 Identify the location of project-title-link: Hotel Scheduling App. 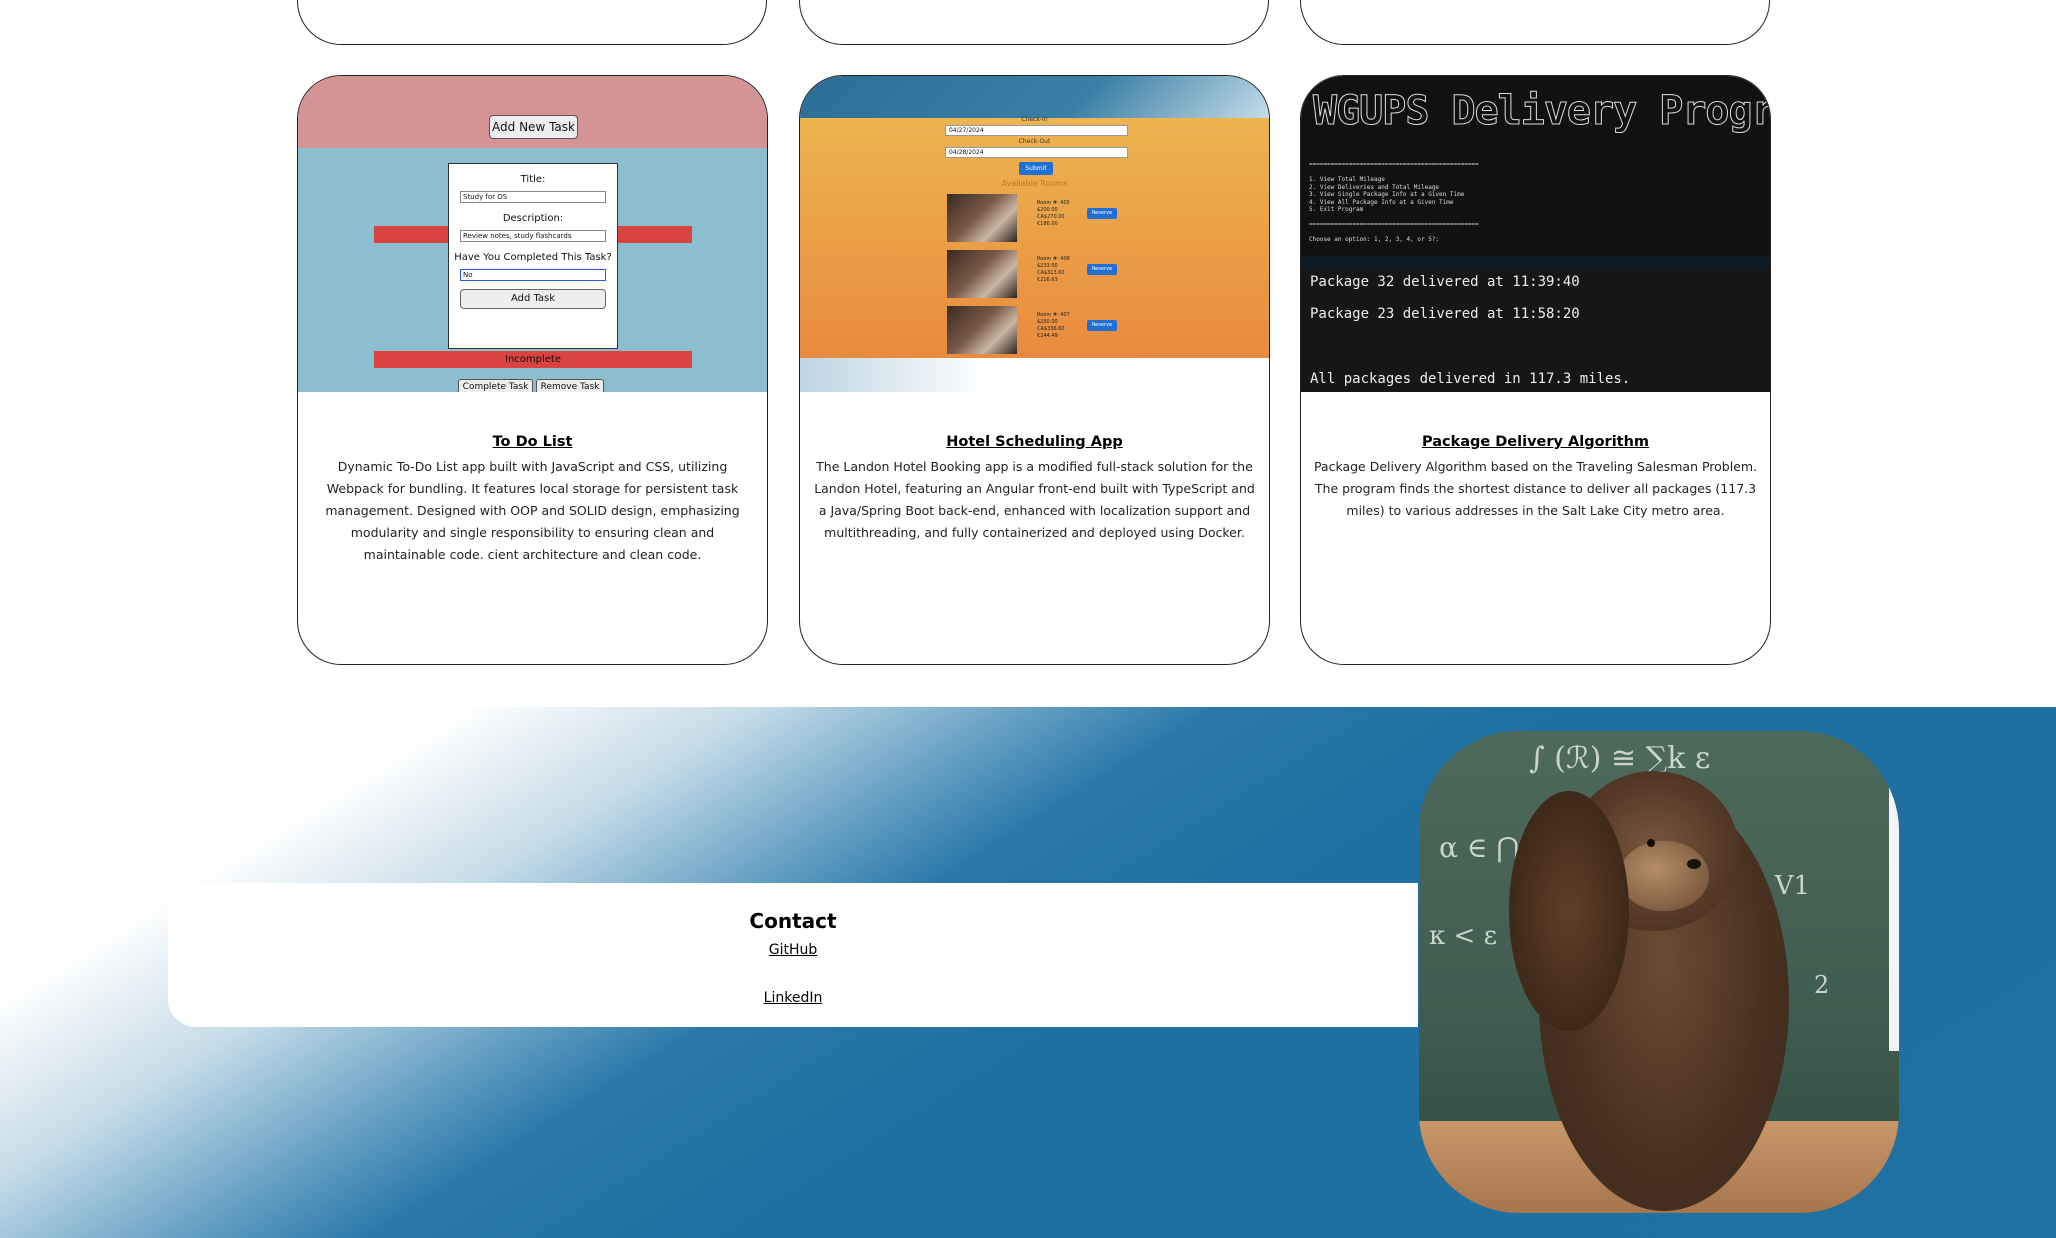
(1034, 442).